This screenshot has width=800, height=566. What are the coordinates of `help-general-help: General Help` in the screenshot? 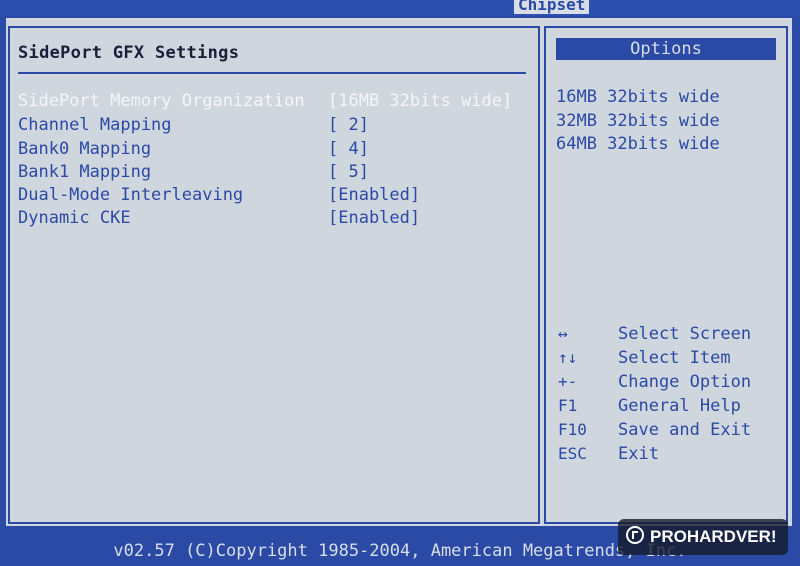 It's located at (679, 406).